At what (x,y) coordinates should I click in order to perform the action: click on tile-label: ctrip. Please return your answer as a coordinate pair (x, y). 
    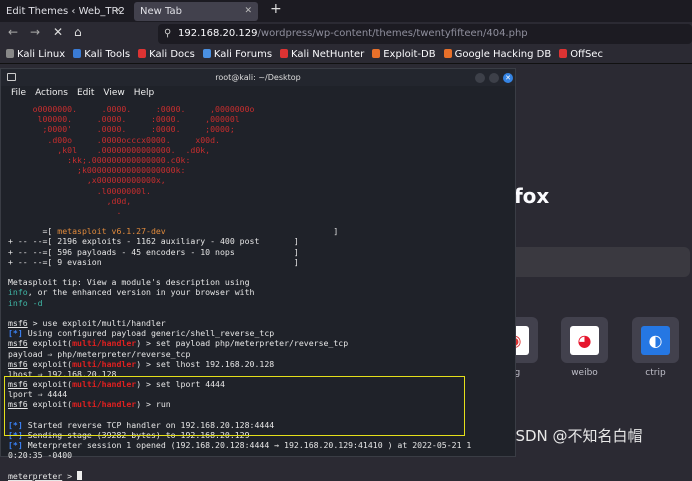
    Looking at the image, I should click on (655, 373).